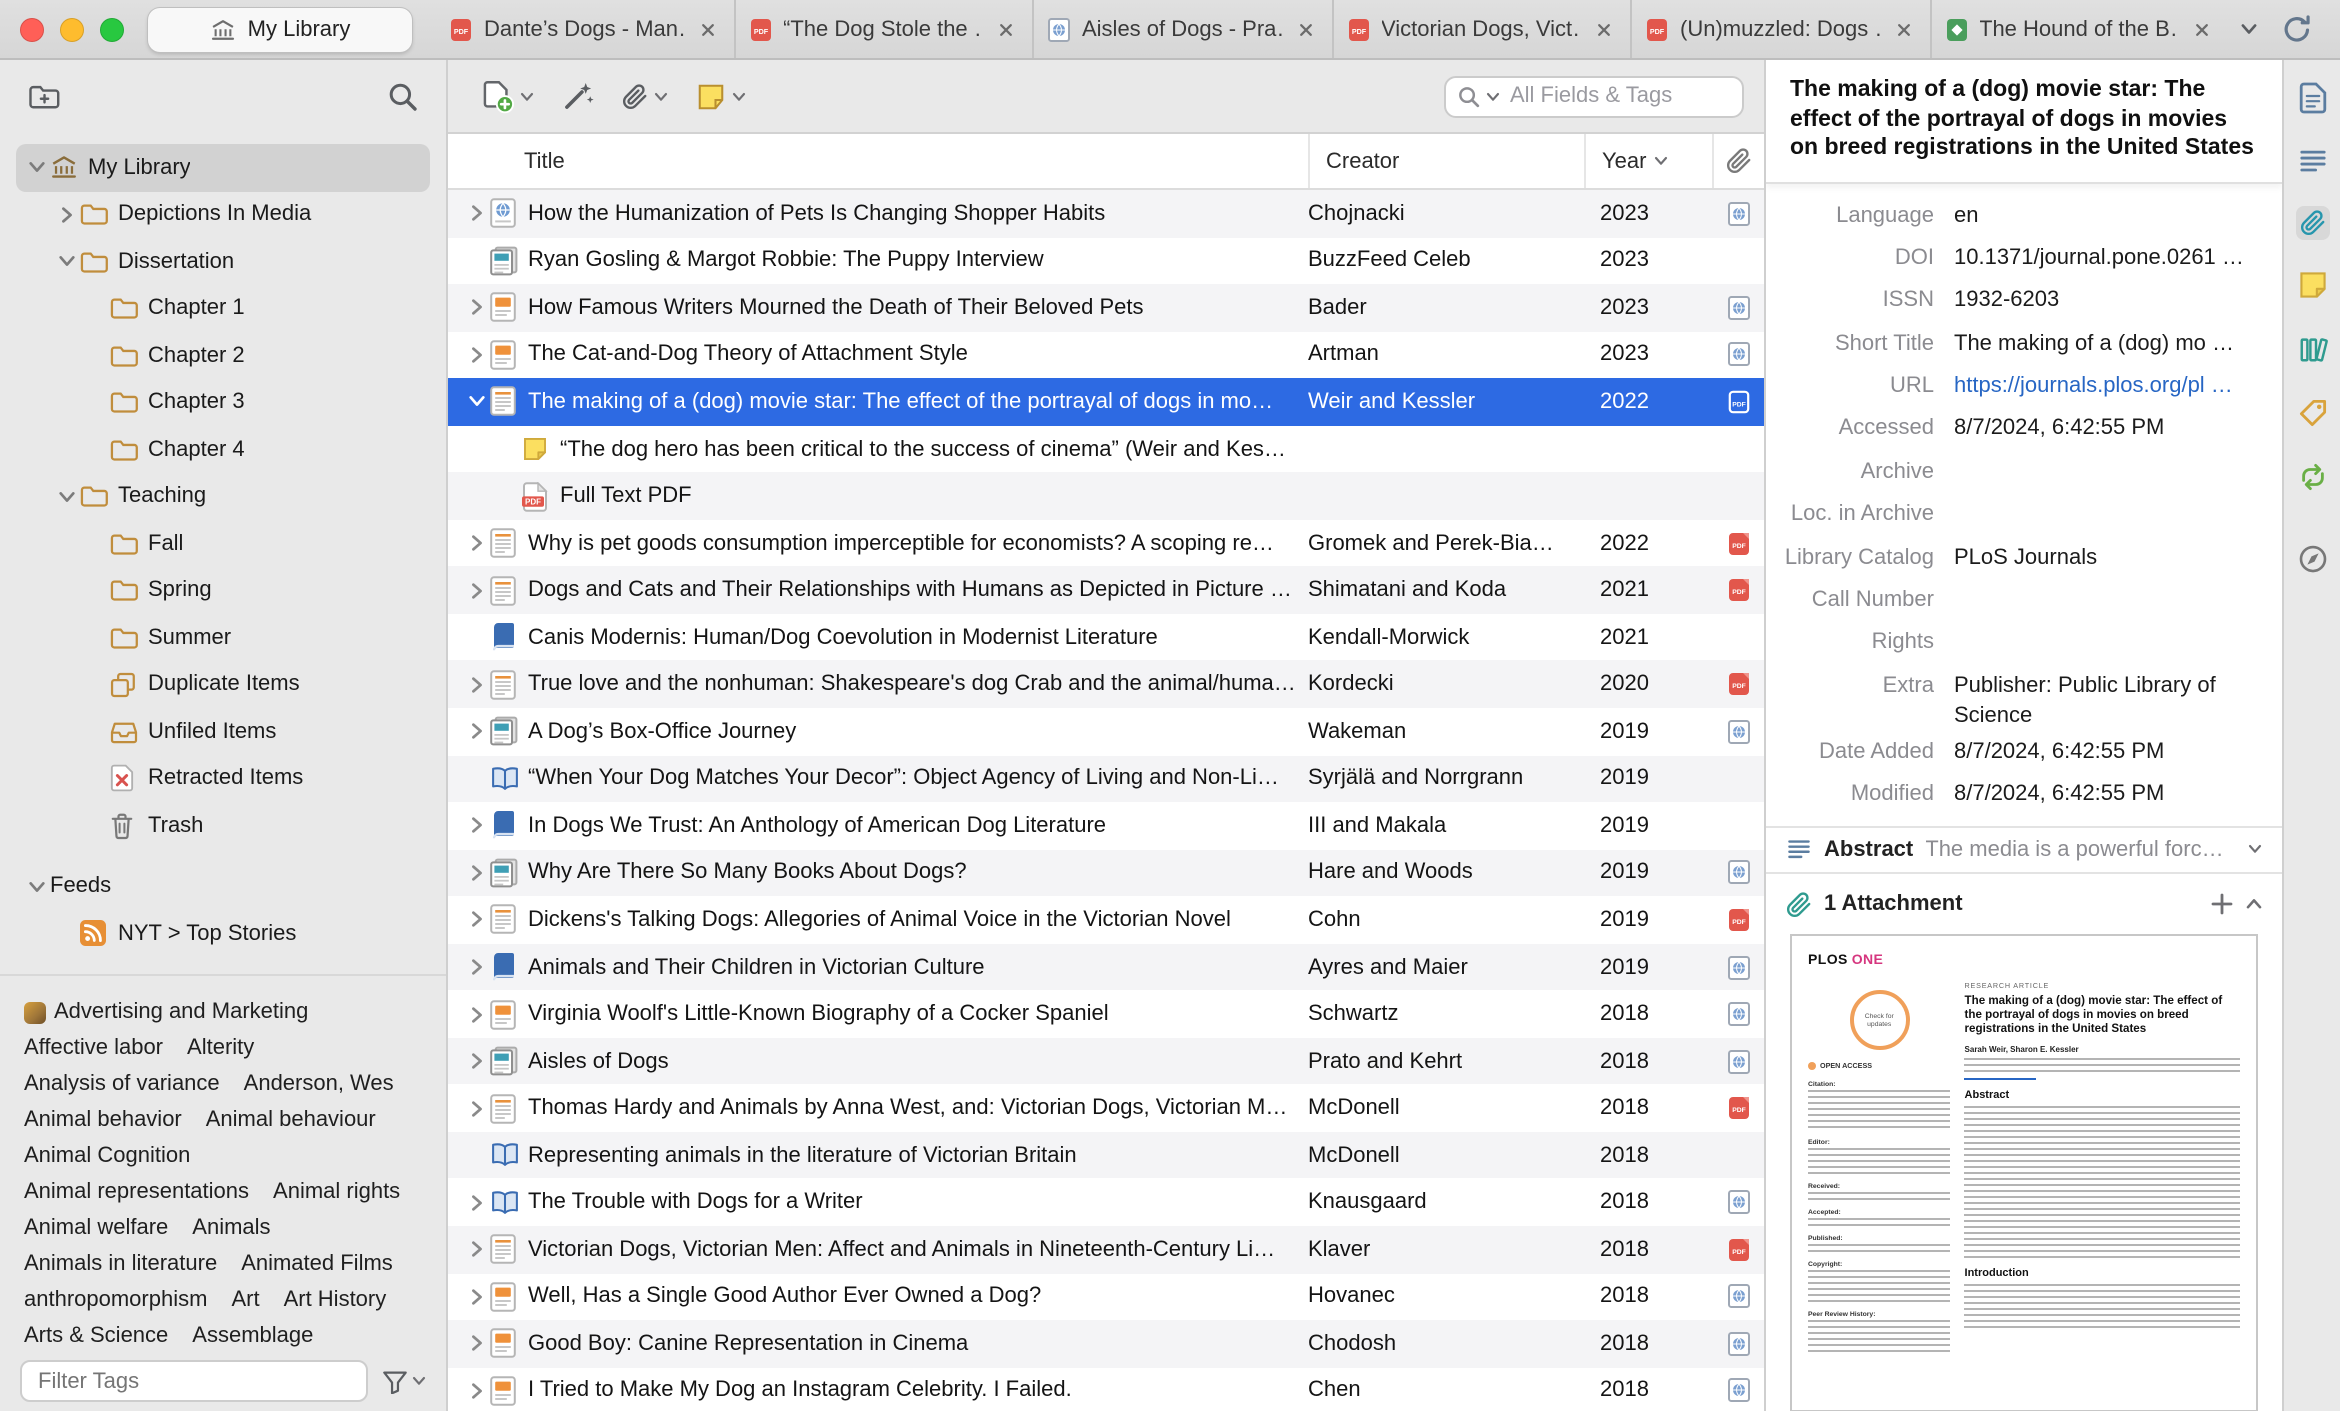  I want to click on field-row: Call Number, so click(2016, 601).